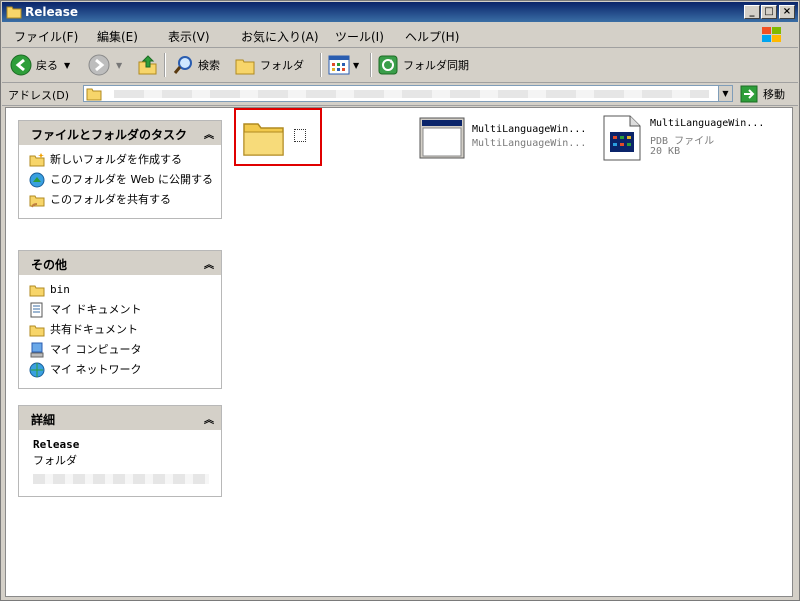 The width and height of the screenshot is (800, 601). Describe the element at coordinates (39, 95) in the screenshot. I see `address-label: アドレス(D)` at that location.